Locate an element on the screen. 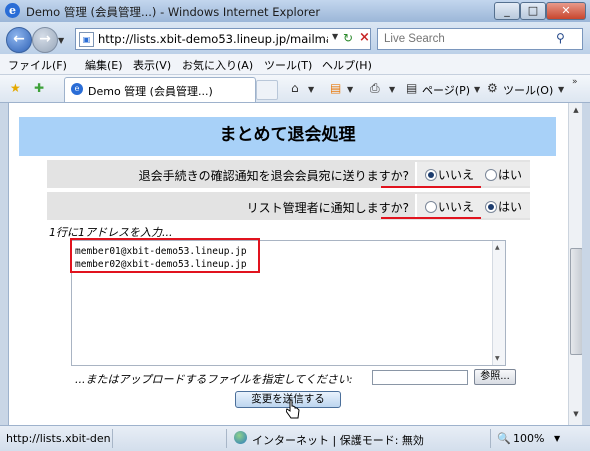 This screenshot has height=451, width=590. search-box: ⚲ is located at coordinates (480, 39).